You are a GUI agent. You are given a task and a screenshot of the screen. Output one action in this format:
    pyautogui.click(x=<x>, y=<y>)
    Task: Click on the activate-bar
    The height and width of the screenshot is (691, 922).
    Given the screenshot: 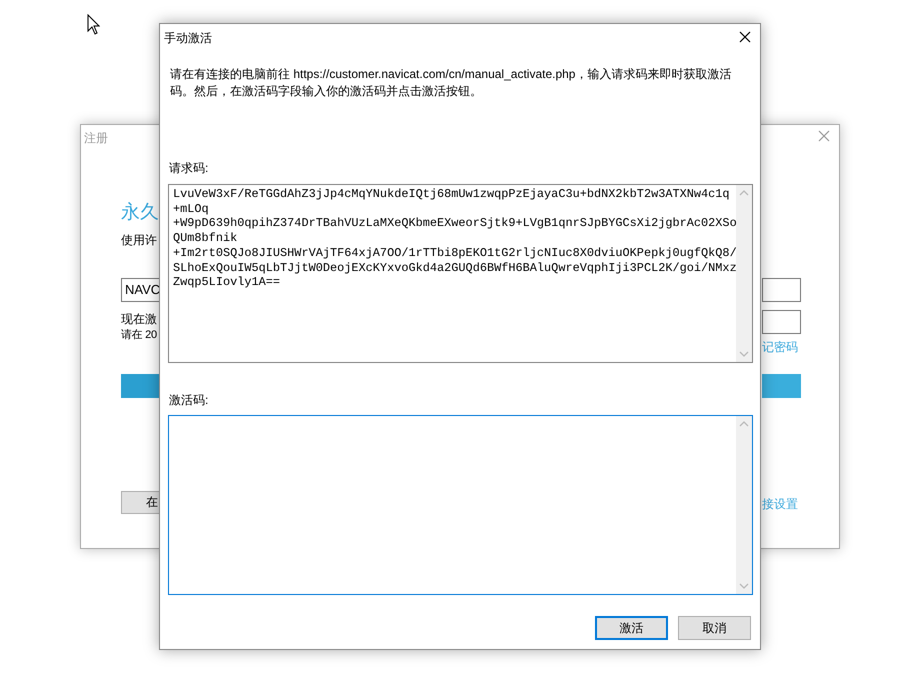 What is the action you would take?
    pyautogui.click(x=141, y=386)
    